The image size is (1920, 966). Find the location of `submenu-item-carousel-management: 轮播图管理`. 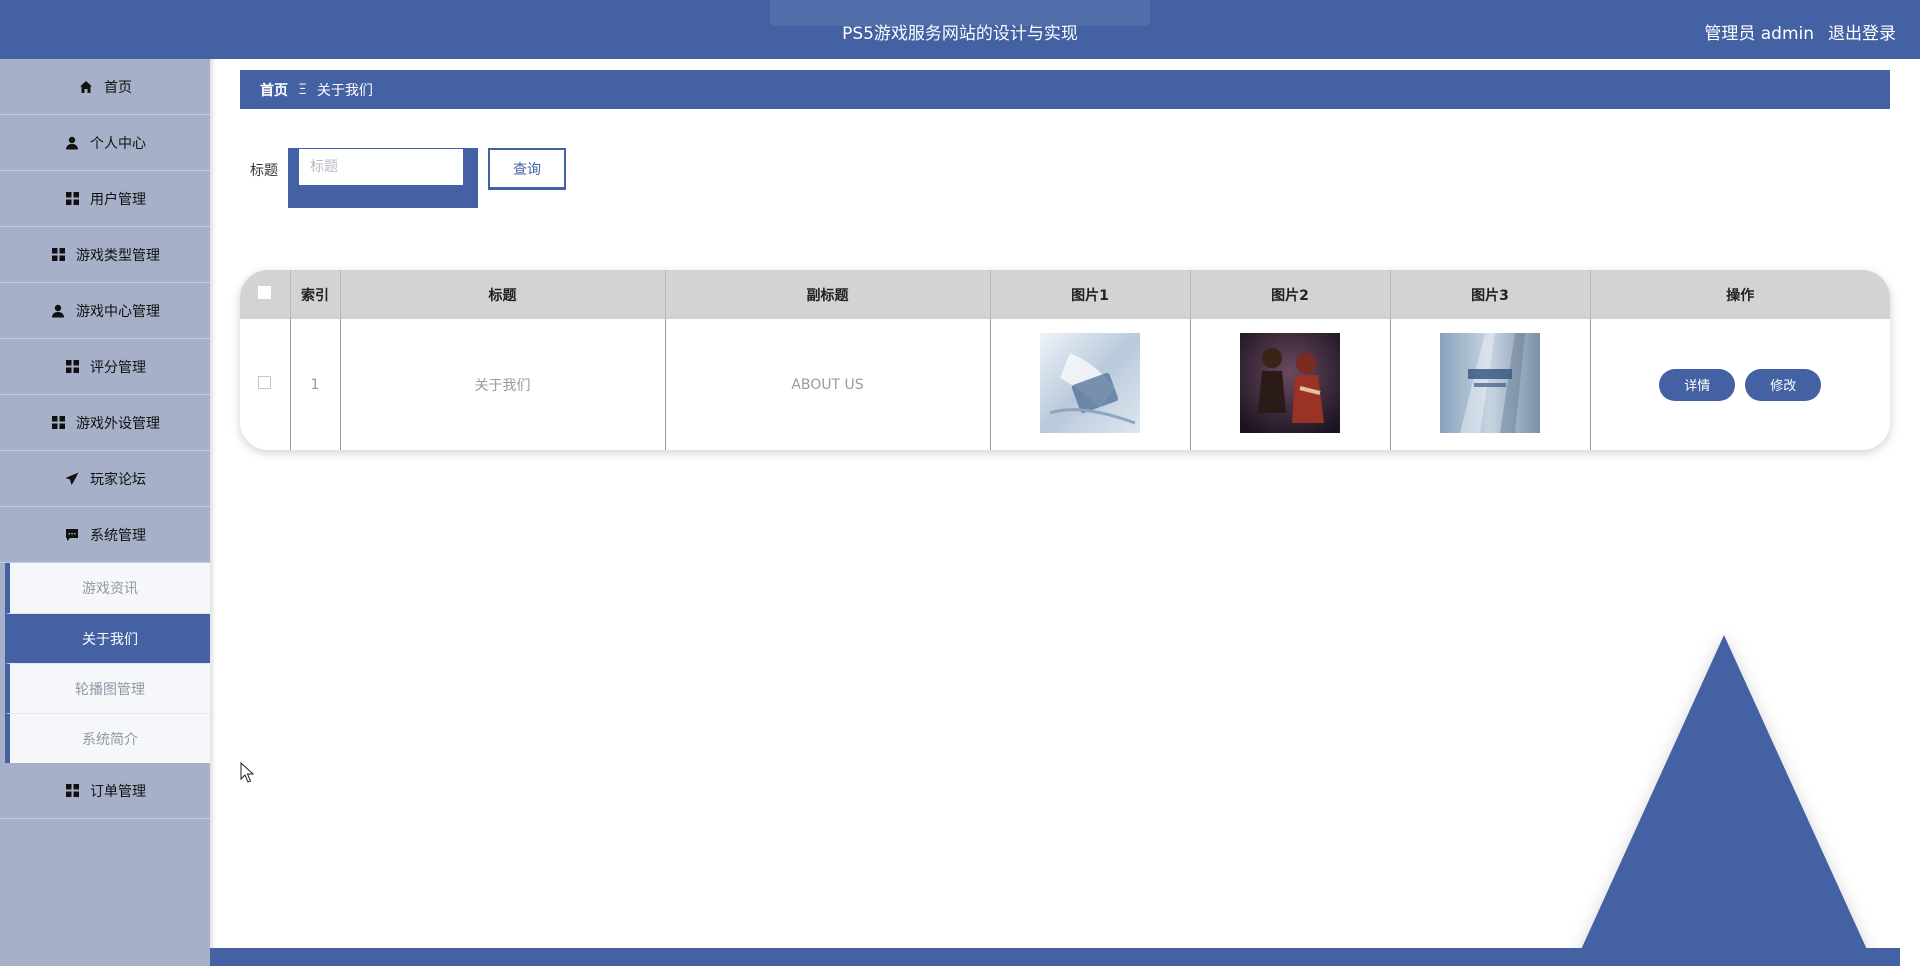

submenu-item-carousel-management: 轮播图管理 is located at coordinates (107, 688).